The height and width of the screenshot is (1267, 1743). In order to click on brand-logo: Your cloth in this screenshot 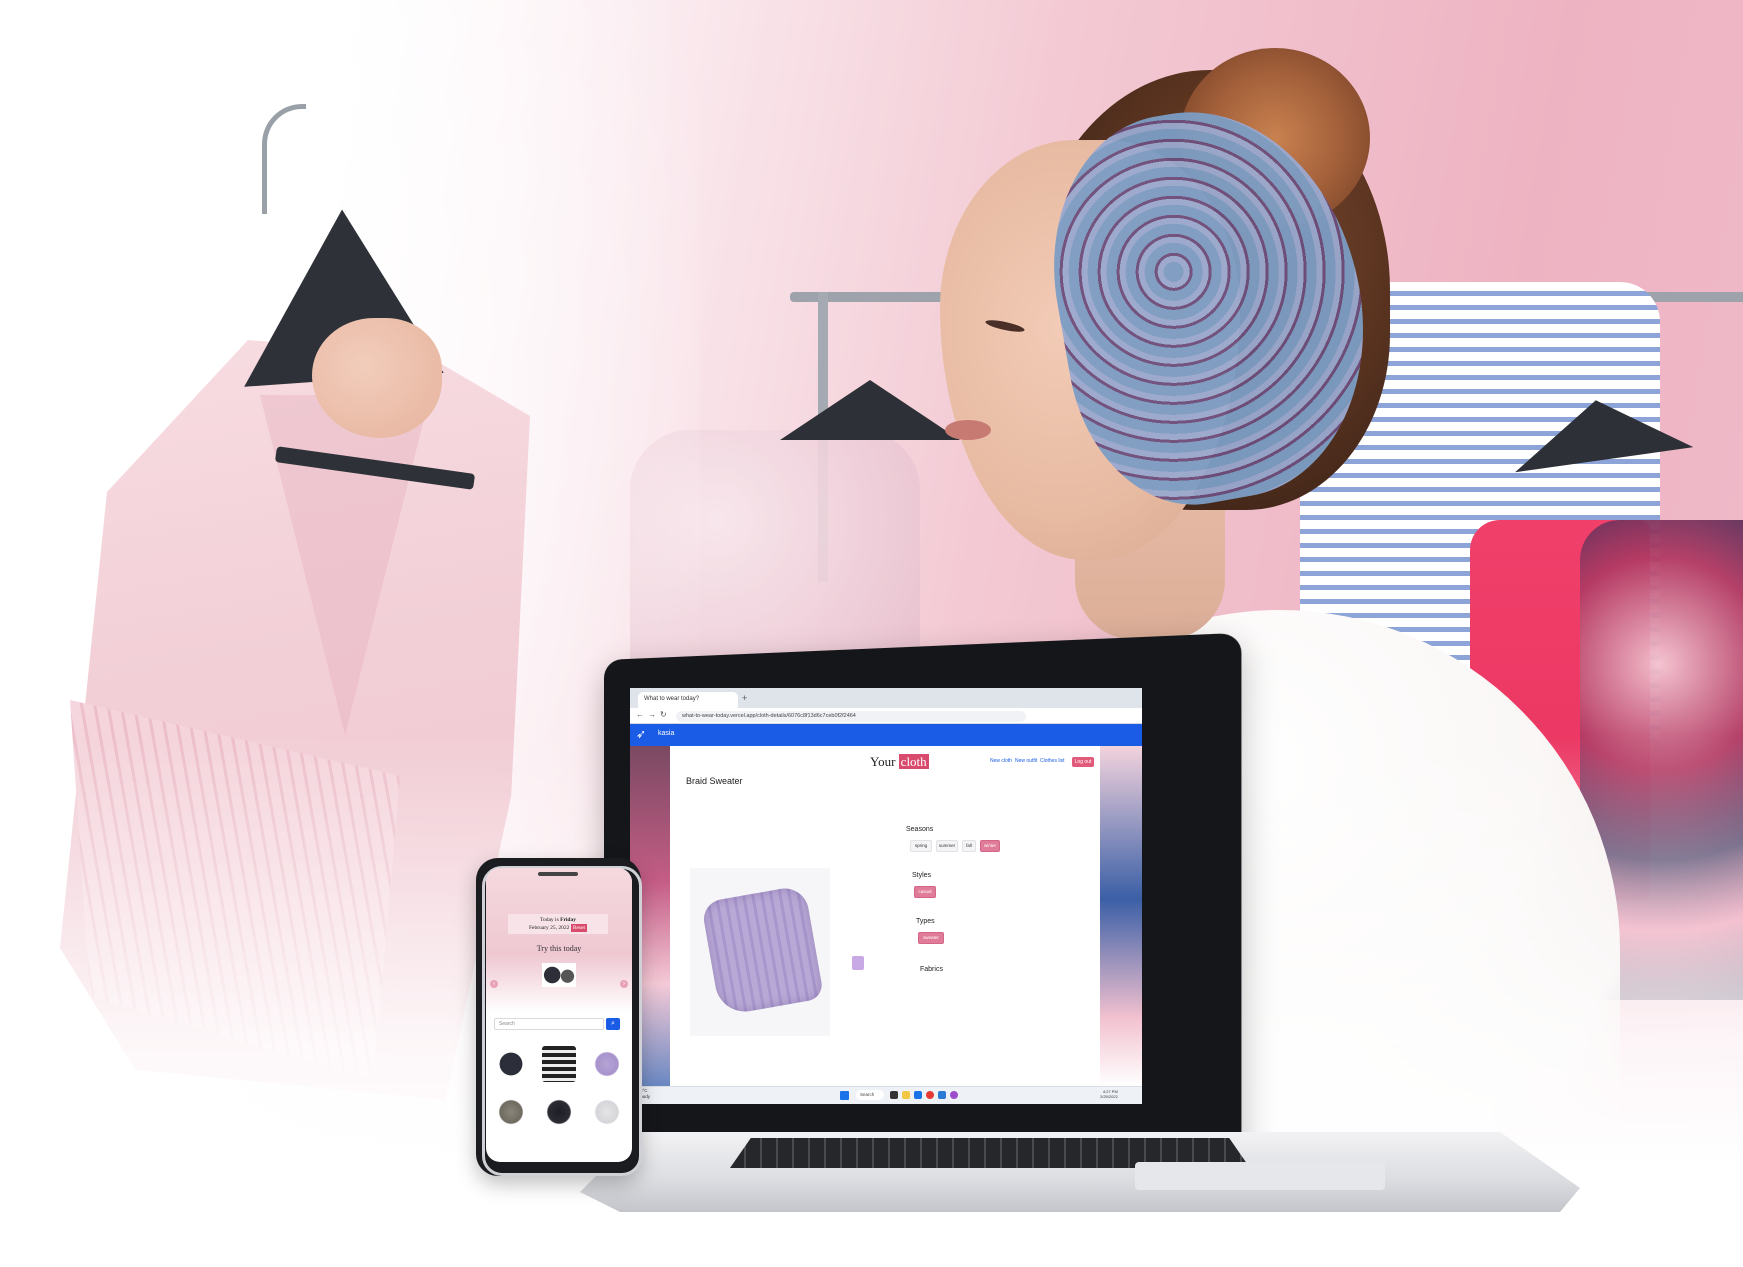, I will do `click(899, 762)`.